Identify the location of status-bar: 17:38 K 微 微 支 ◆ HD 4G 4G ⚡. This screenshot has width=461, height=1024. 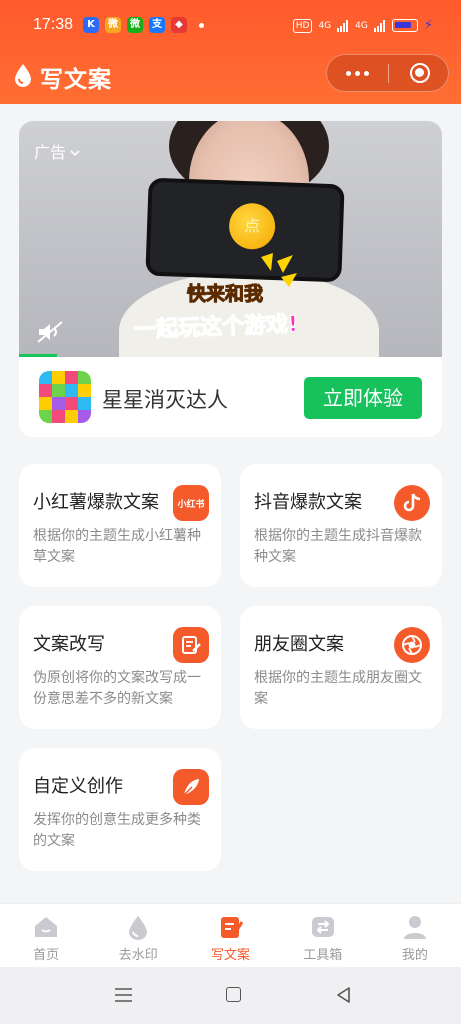
(230, 26).